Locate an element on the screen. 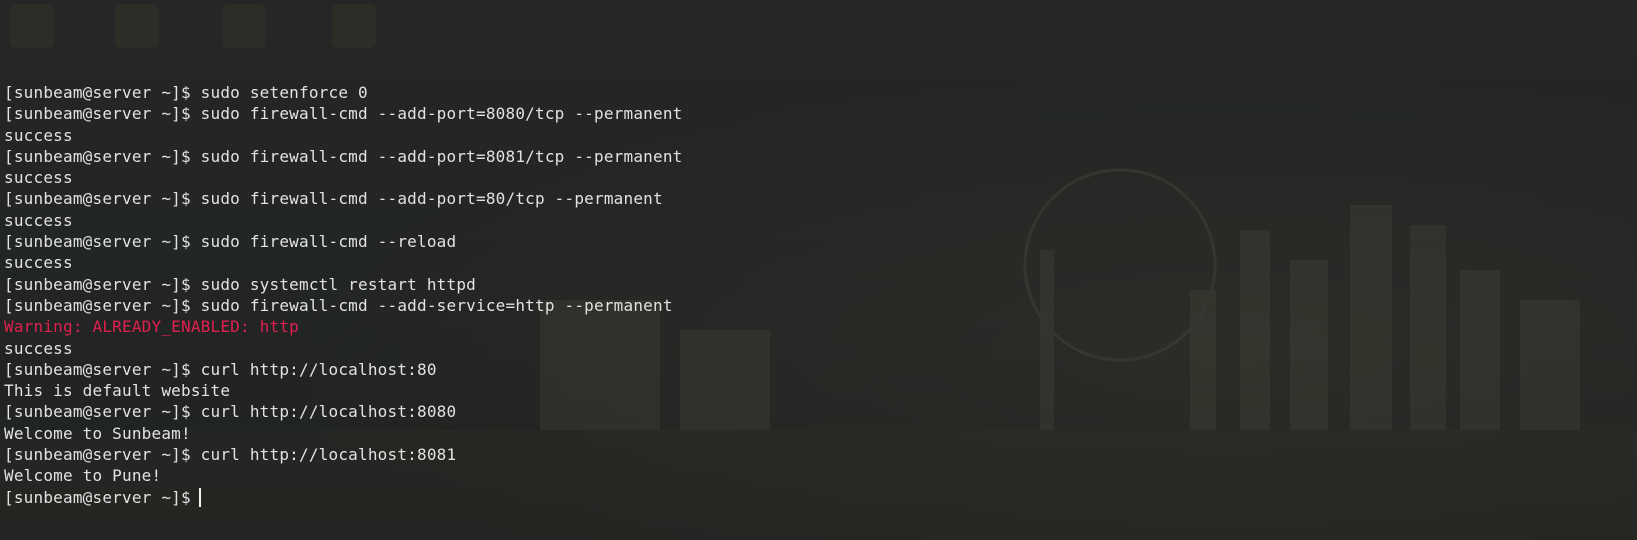 The image size is (1637, 540). command-text: curl http://localhost:80 is located at coordinates (318, 369).